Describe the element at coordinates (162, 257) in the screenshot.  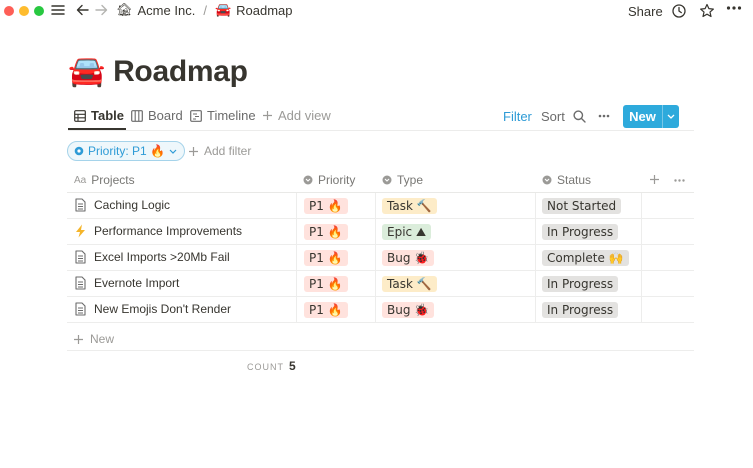
I see `project-name: Excel Imports >20Mb Fail` at that location.